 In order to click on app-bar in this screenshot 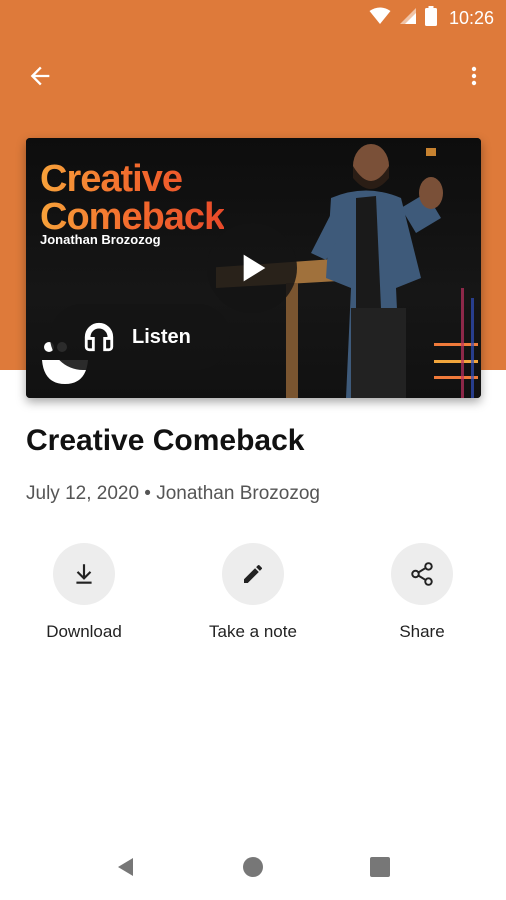, I will do `click(253, 72)`.